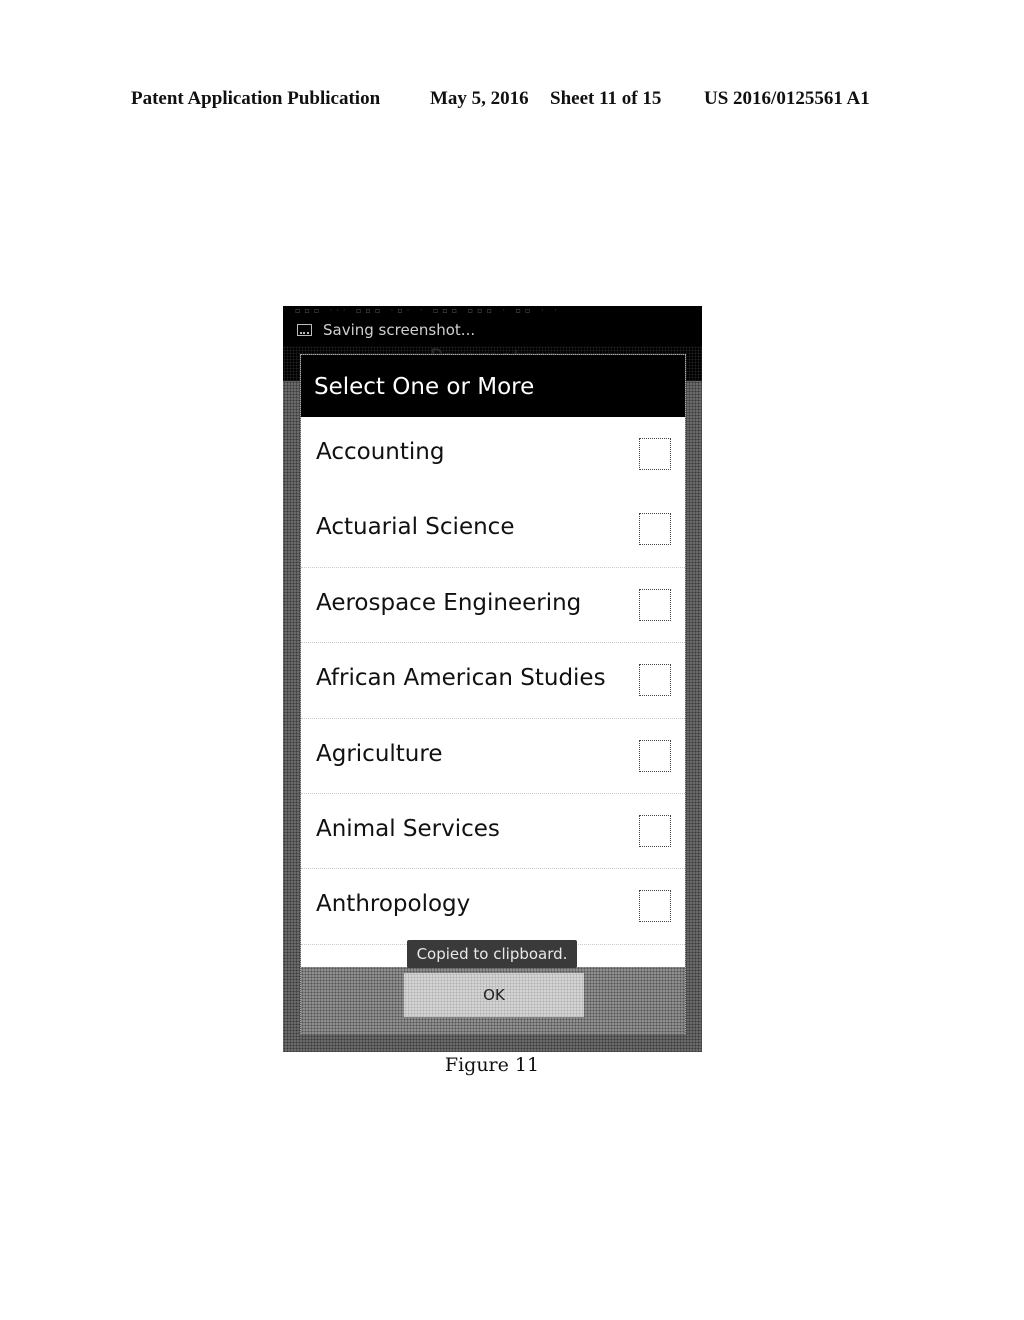  What do you see at coordinates (393, 904) in the screenshot?
I see `item-label: Anthropology` at bounding box center [393, 904].